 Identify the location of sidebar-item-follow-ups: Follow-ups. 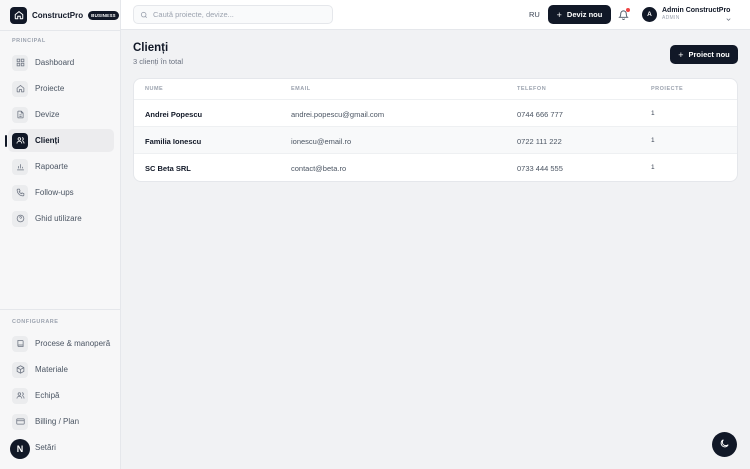
(61, 192).